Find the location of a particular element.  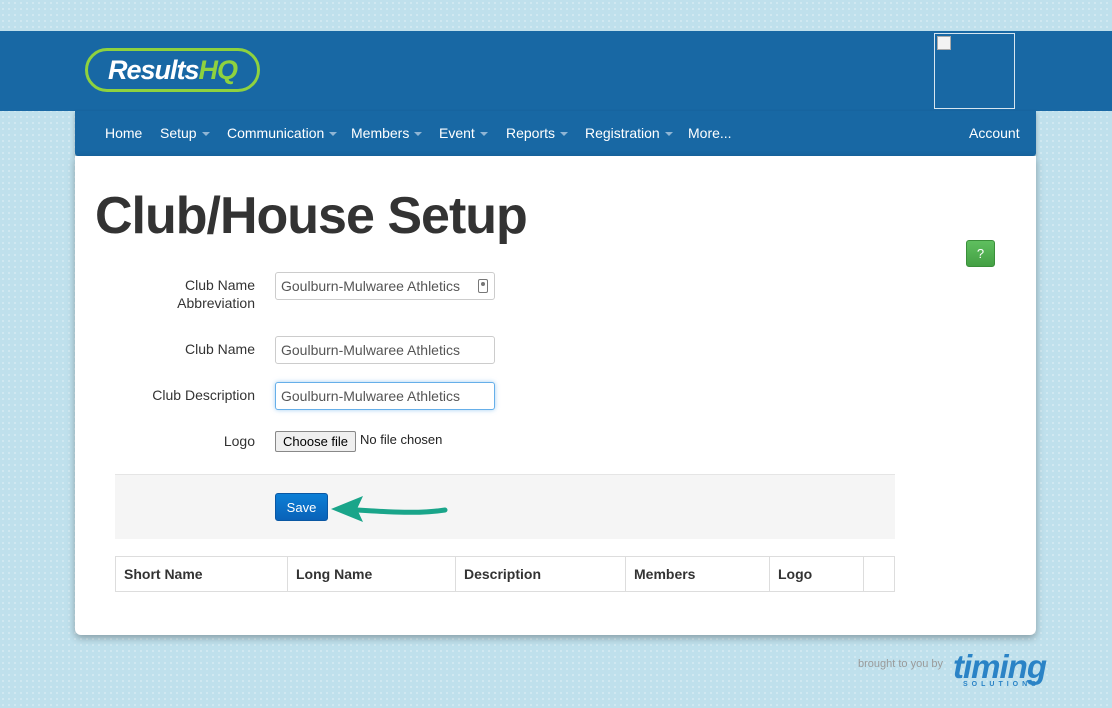

abbrev-input is located at coordinates (385, 286).